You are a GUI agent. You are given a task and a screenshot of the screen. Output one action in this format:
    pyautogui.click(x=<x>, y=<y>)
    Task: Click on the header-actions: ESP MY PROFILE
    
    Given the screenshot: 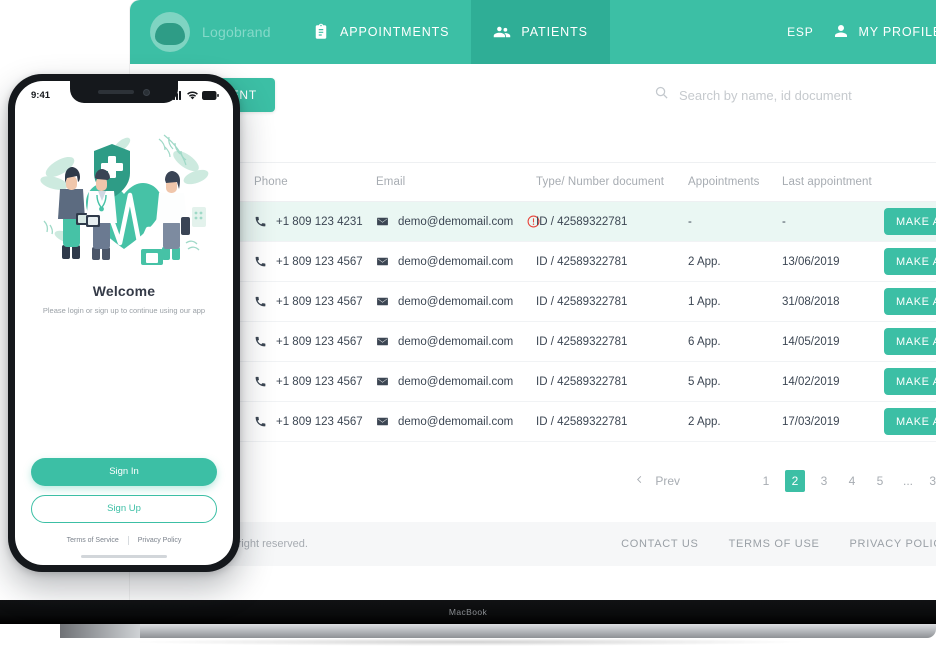 What is the action you would take?
    pyautogui.click(x=861, y=32)
    